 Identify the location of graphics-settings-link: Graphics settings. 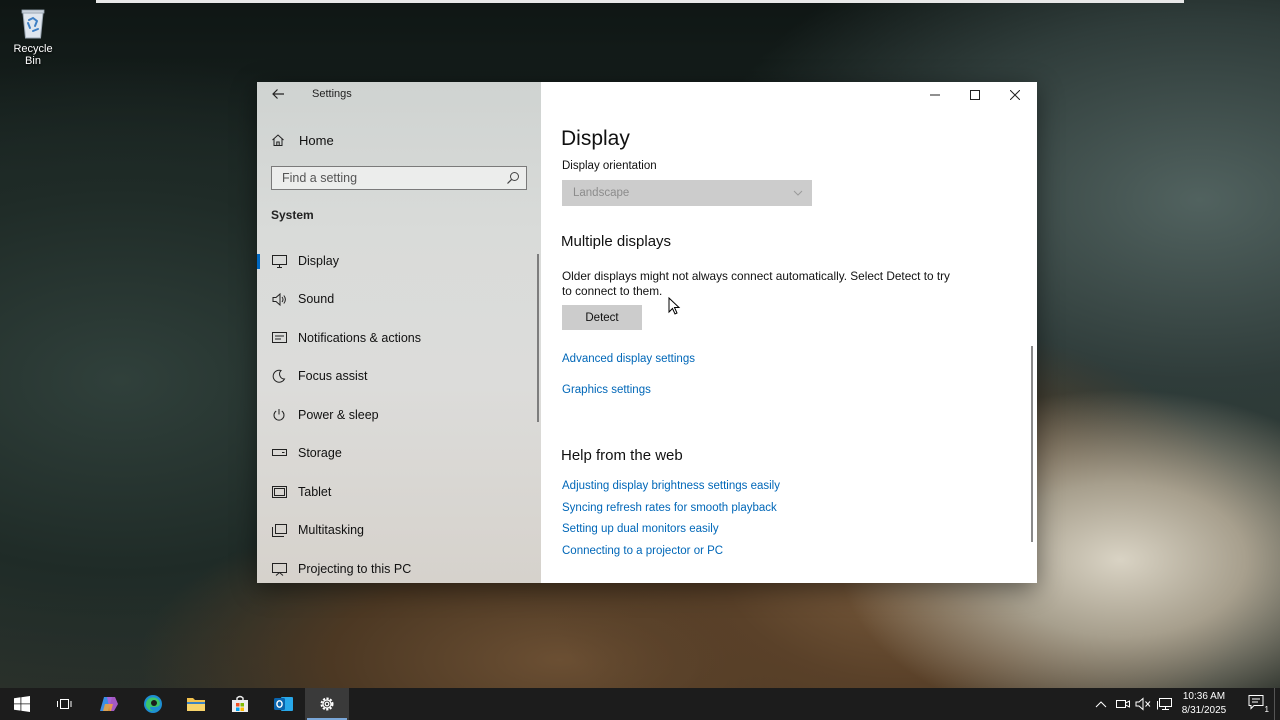
(606, 390).